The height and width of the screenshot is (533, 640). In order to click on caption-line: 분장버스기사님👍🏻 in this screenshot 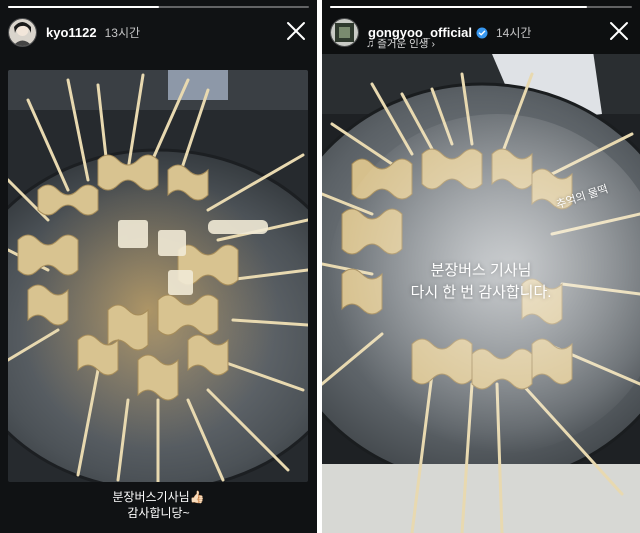, I will do `click(158, 497)`.